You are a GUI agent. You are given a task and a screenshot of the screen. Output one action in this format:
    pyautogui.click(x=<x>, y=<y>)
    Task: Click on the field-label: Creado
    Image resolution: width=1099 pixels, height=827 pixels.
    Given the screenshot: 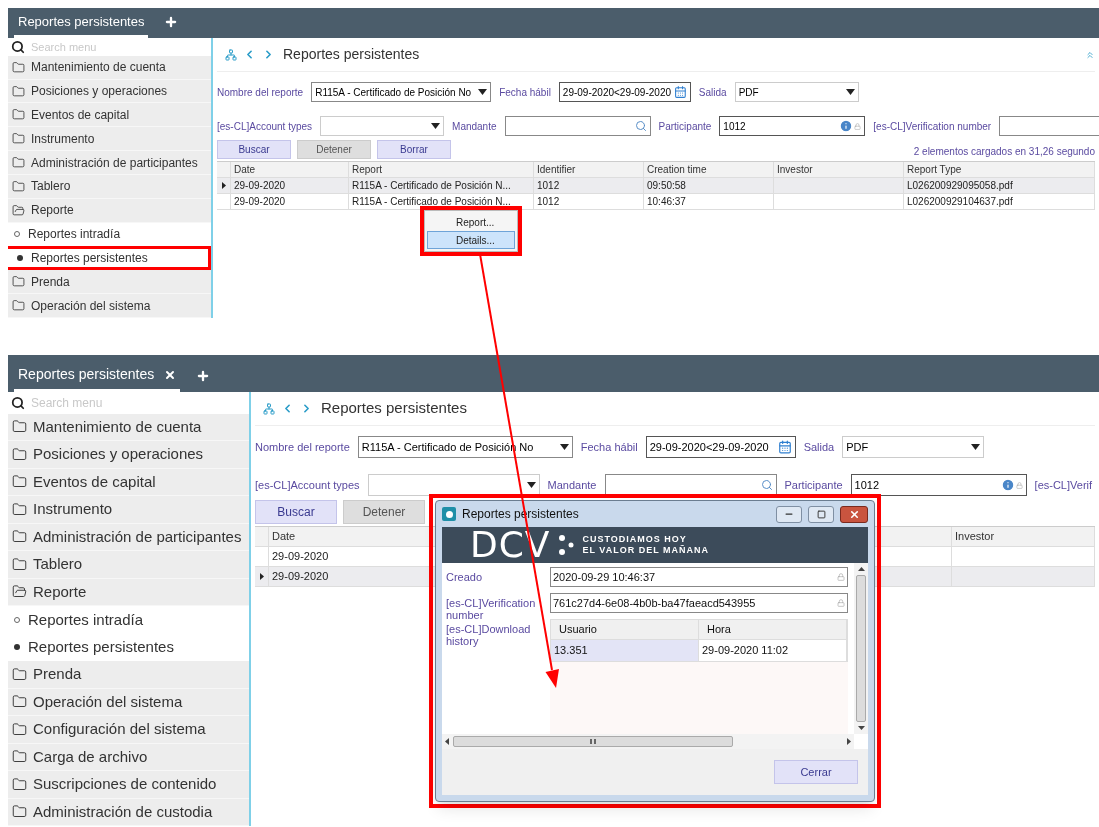 What is the action you would take?
    pyautogui.click(x=465, y=578)
    